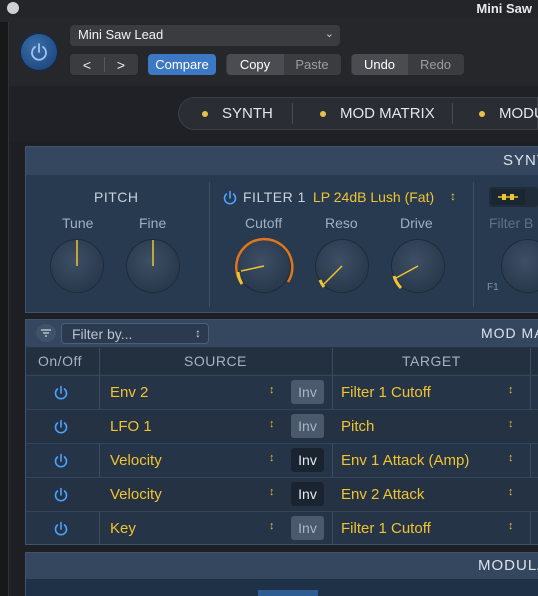 Image resolution: width=538 pixels, height=596 pixels. What do you see at coordinates (282, 460) in the screenshot?
I see `table-row: Velocity ↕ Inv Env 1 Attack (Amp) ↕` at bounding box center [282, 460].